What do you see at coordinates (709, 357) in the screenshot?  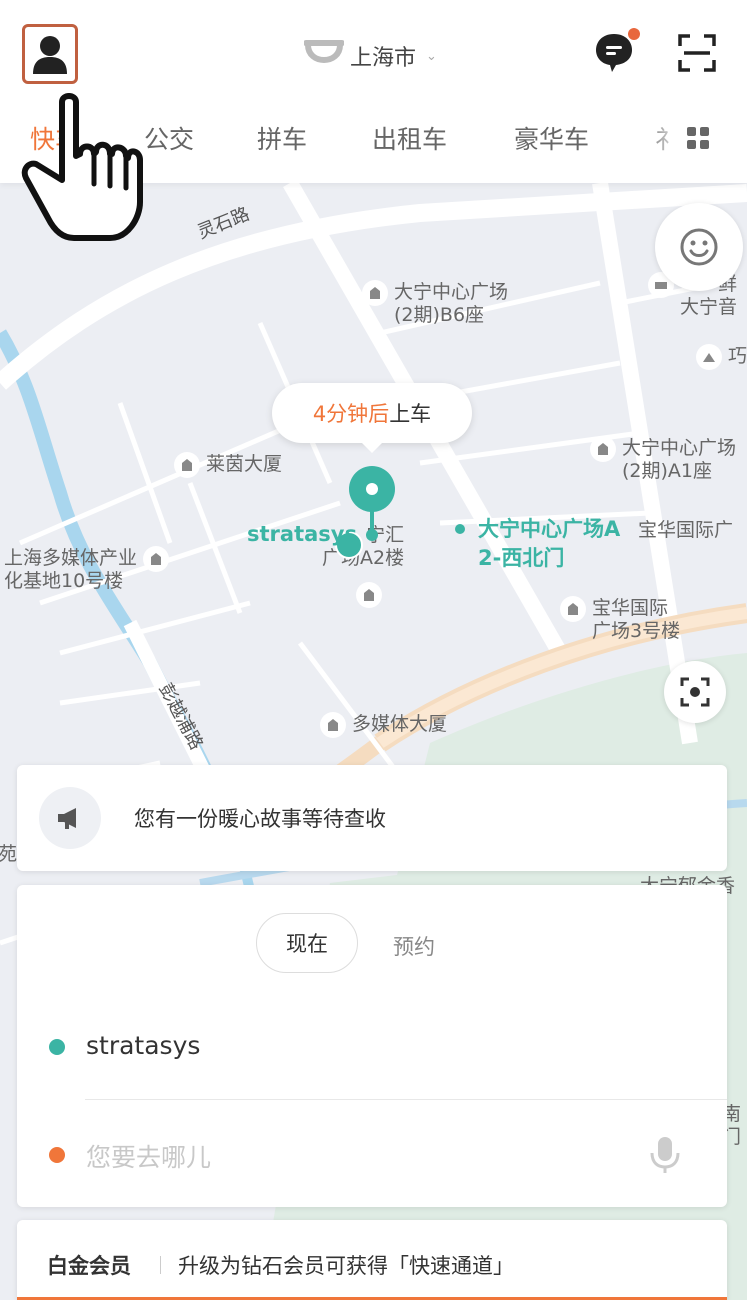 I see `mountain-icon` at bounding box center [709, 357].